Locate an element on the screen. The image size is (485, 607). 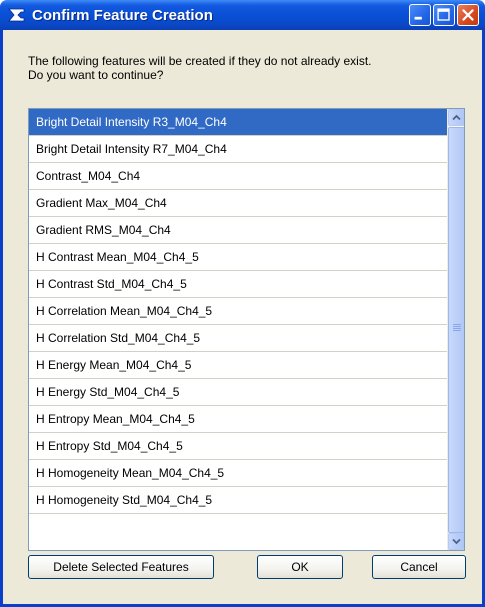
feature-list-item: H Correlation Mean_M04_Ch4_5 is located at coordinates (238, 311).